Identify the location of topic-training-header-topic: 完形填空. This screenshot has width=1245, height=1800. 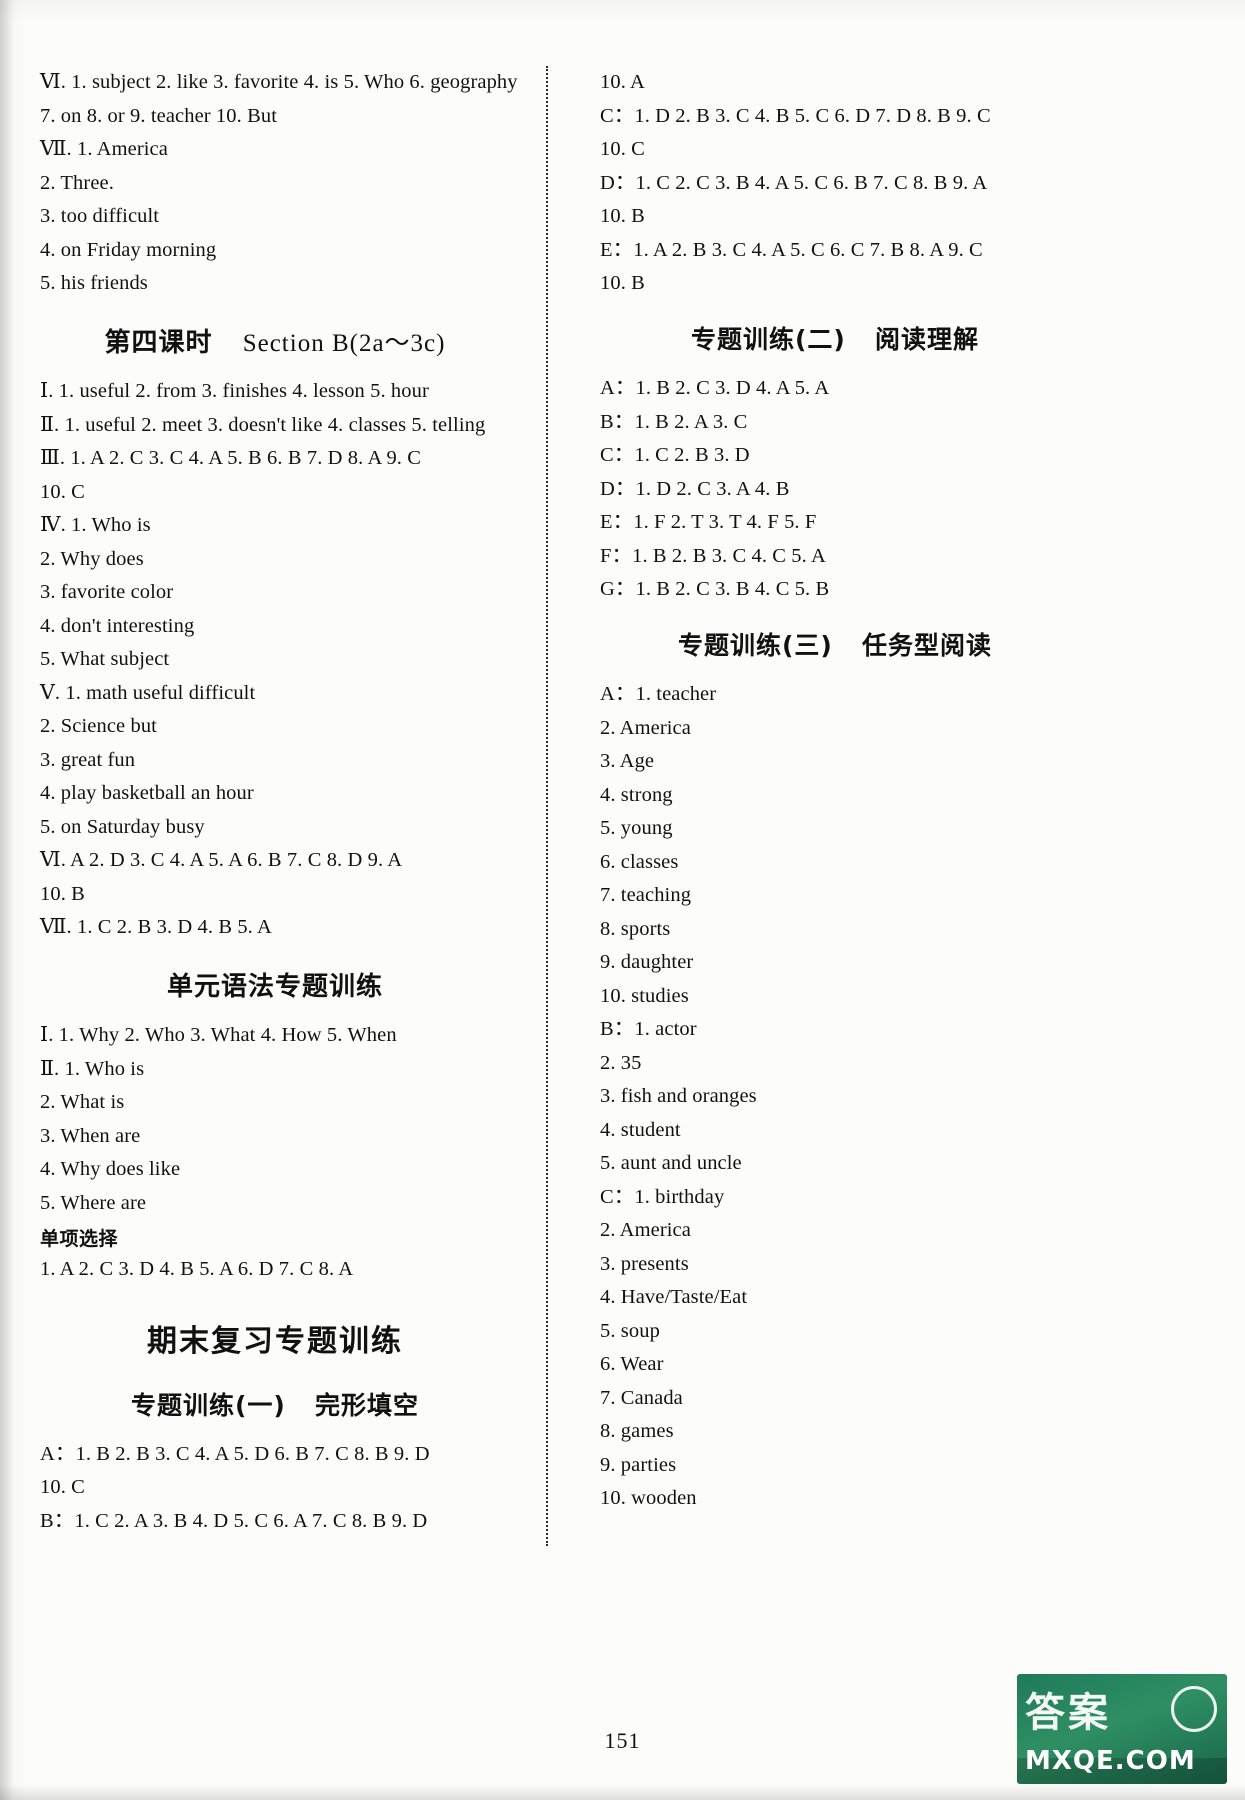
(366, 1405).